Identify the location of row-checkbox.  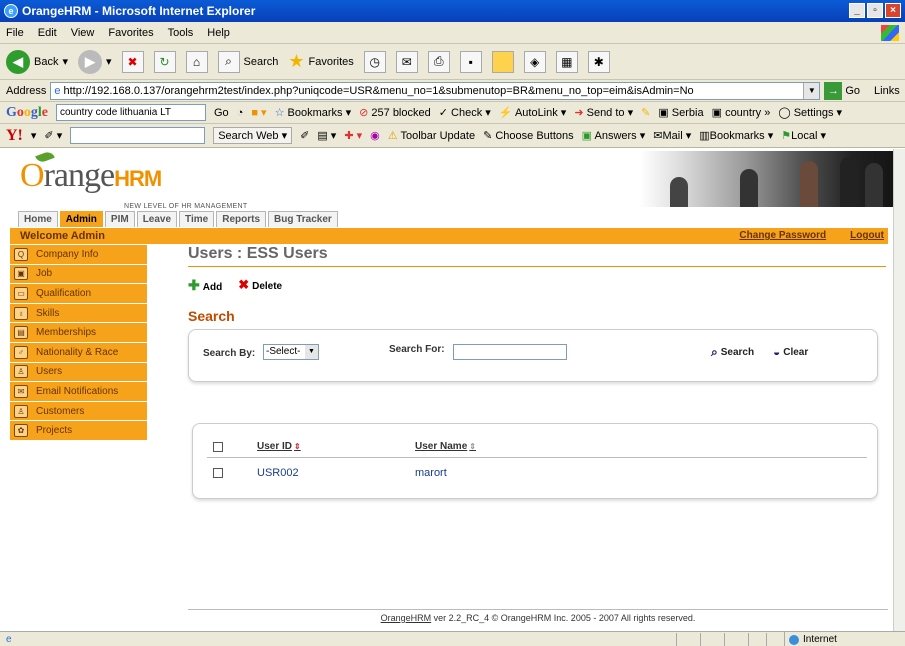
(218, 473).